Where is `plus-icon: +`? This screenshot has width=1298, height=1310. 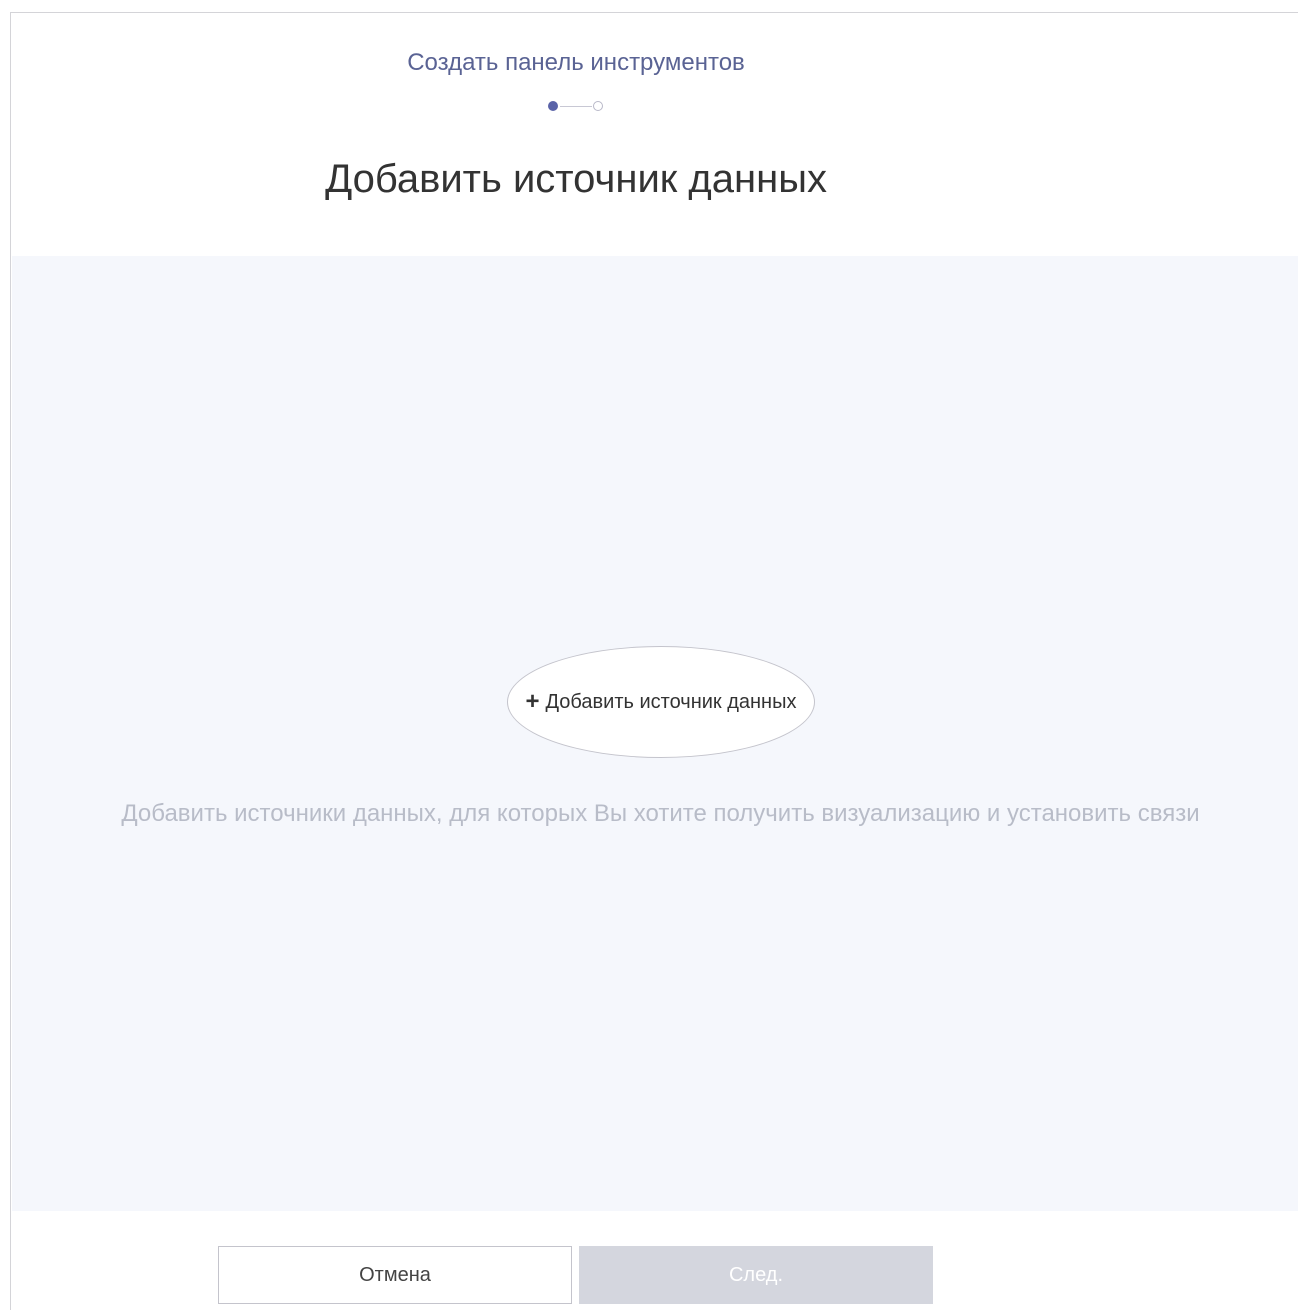
plus-icon: + is located at coordinates (532, 701).